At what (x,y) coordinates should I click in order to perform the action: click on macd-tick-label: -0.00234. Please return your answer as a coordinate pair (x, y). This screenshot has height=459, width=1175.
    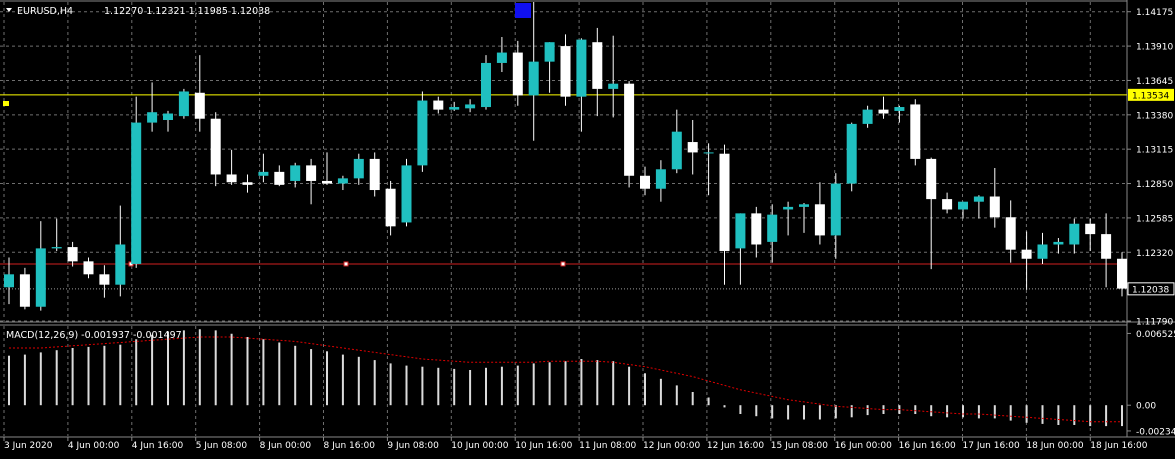
    Looking at the image, I should click on (1155, 432).